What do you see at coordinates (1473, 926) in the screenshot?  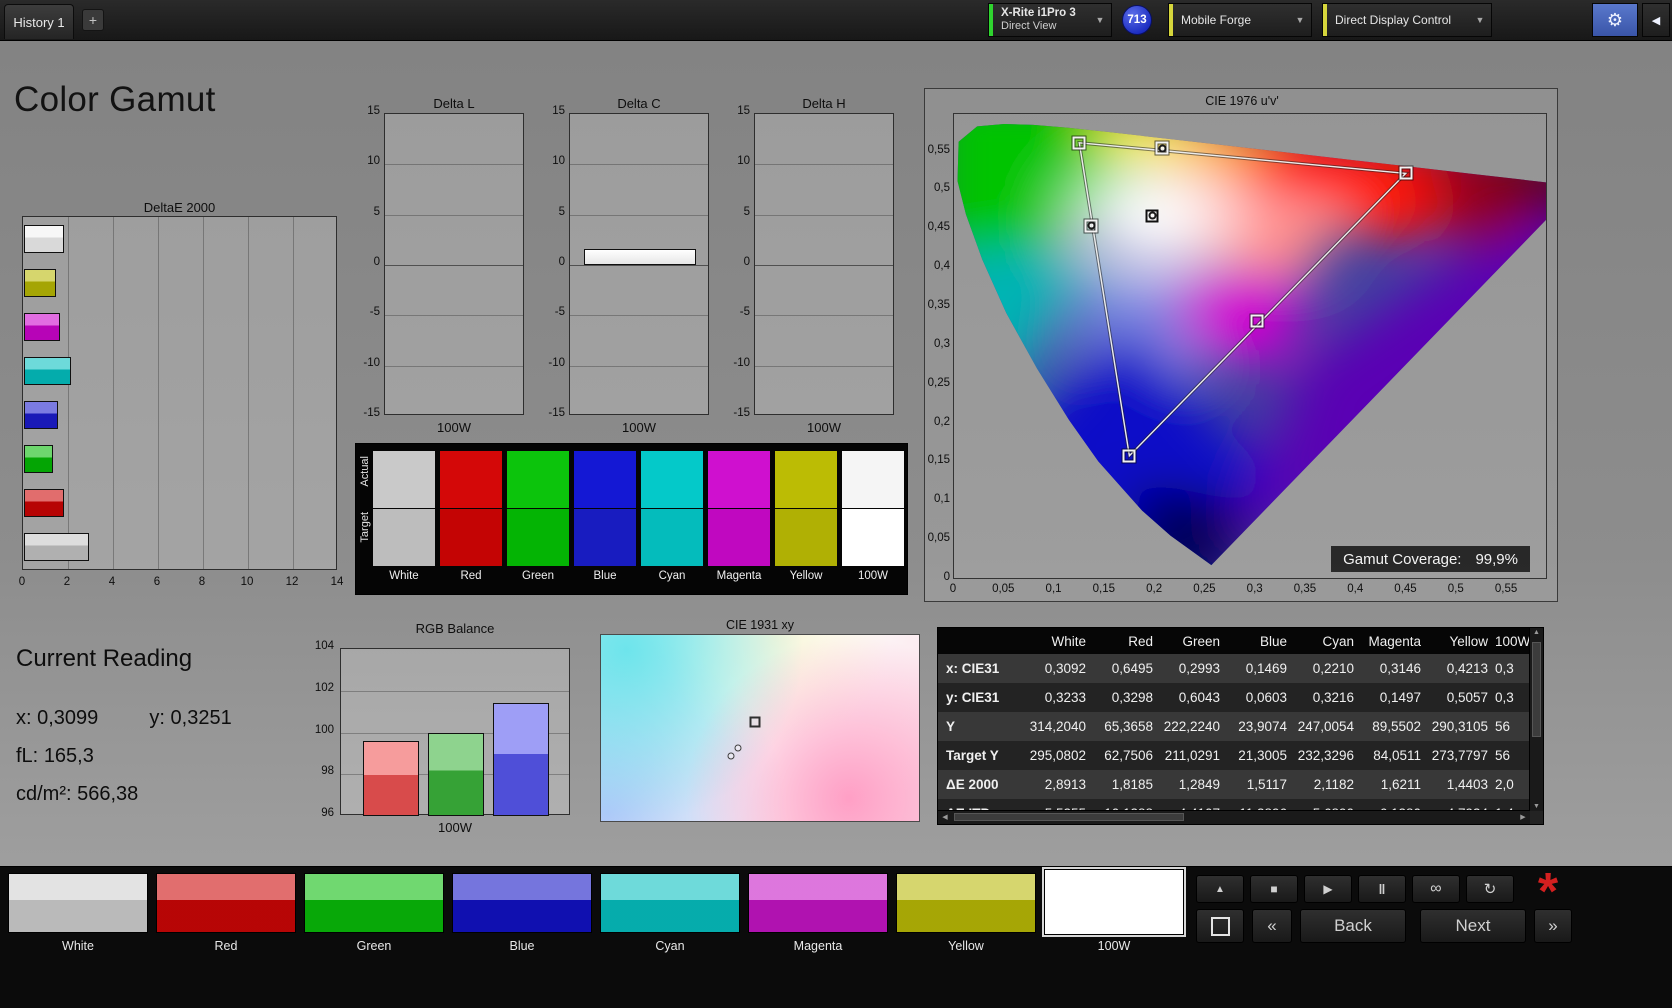 I see `next-button: Next` at bounding box center [1473, 926].